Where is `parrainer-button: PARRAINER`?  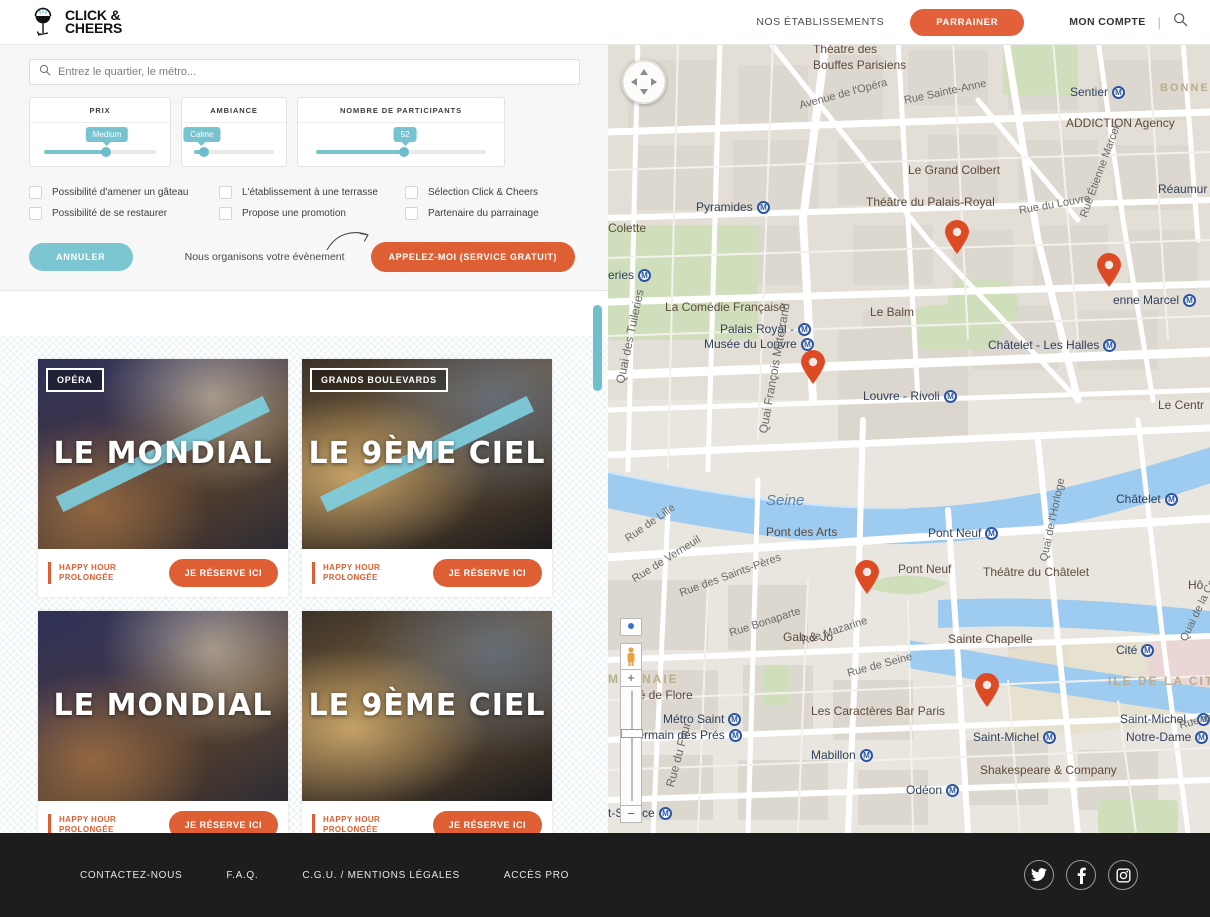 parrainer-button: PARRAINER is located at coordinates (967, 22).